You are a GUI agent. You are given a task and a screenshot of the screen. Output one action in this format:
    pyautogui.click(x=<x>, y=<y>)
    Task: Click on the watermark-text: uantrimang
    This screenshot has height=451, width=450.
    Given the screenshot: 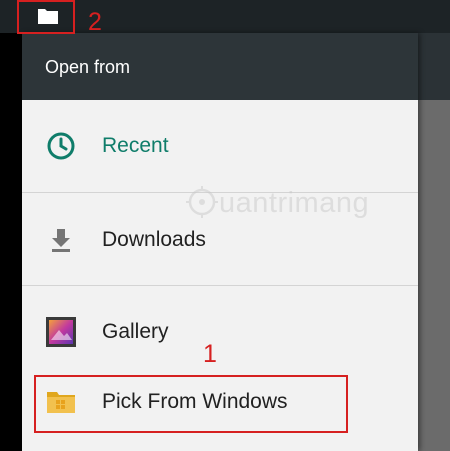 What is the action you would take?
    pyautogui.click(x=294, y=203)
    